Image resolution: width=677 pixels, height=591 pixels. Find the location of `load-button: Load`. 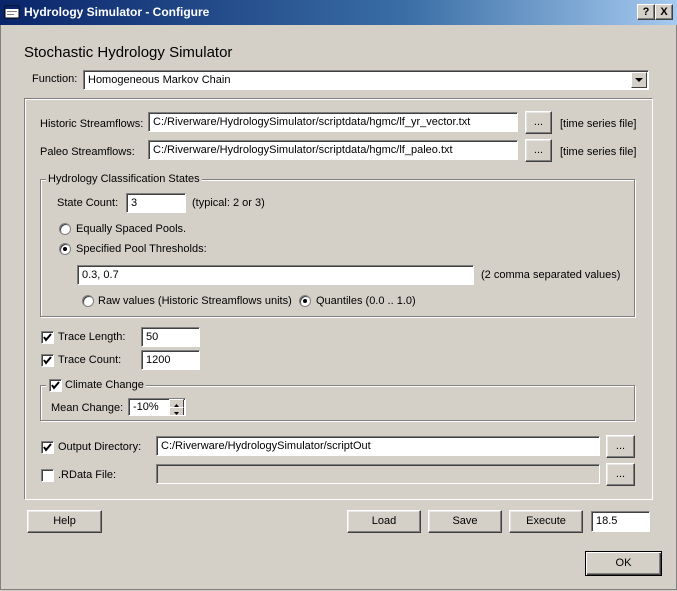

load-button: Load is located at coordinates (384, 521).